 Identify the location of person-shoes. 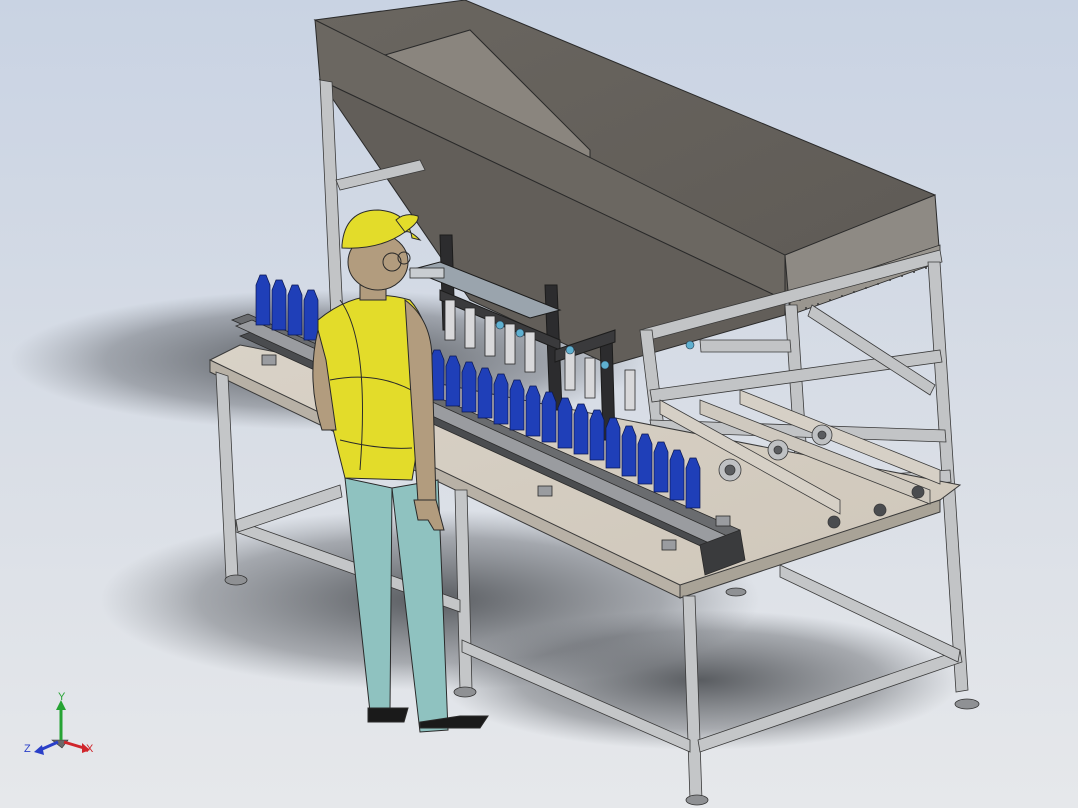
(388, 715).